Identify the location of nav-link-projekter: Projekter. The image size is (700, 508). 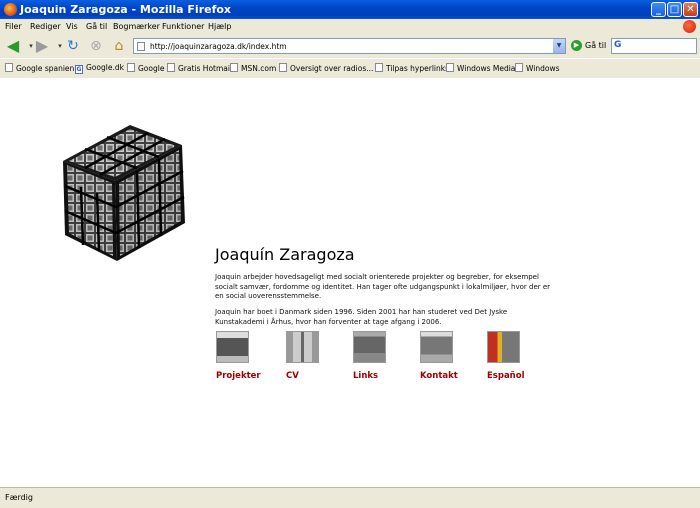
(238, 356).